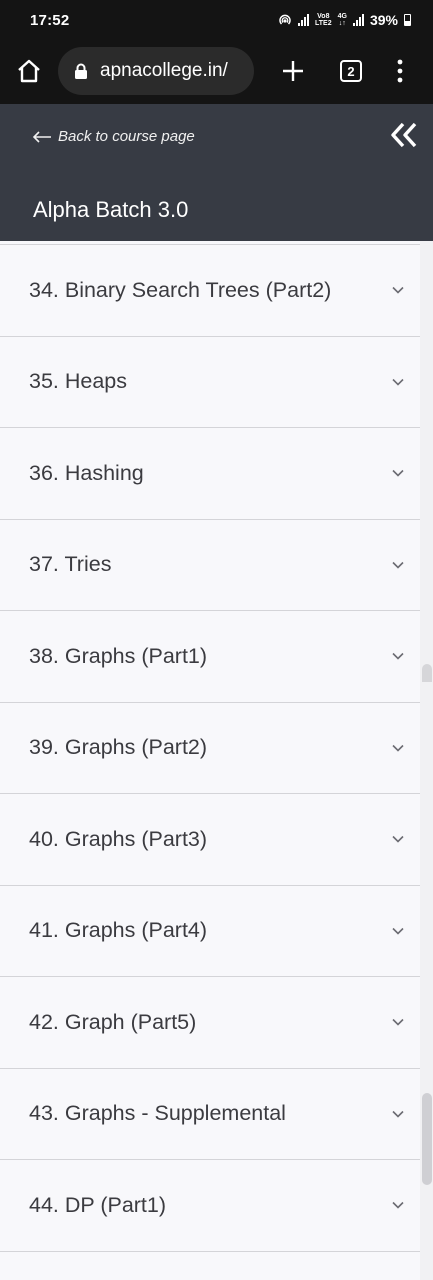 The image size is (433, 1280). Describe the element at coordinates (41, 136) in the screenshot. I see `arrow-left-icon` at that location.